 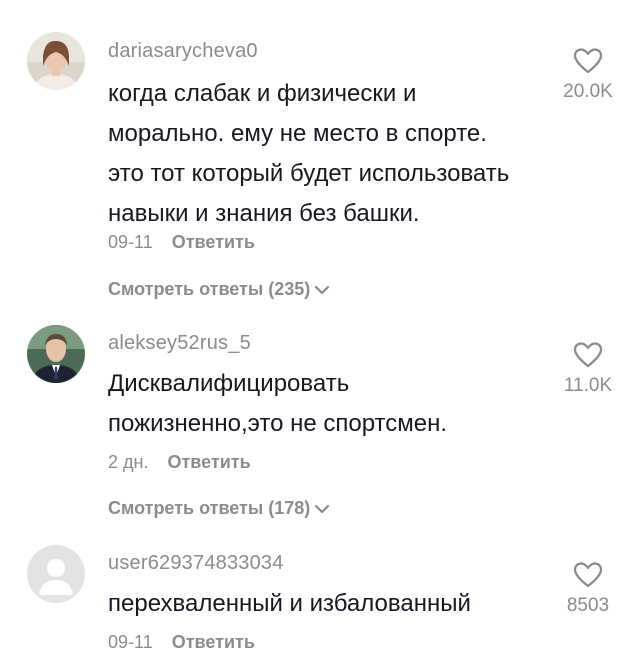 I want to click on comment-text-line: морально. ему не место в спорте., so click(x=297, y=133).